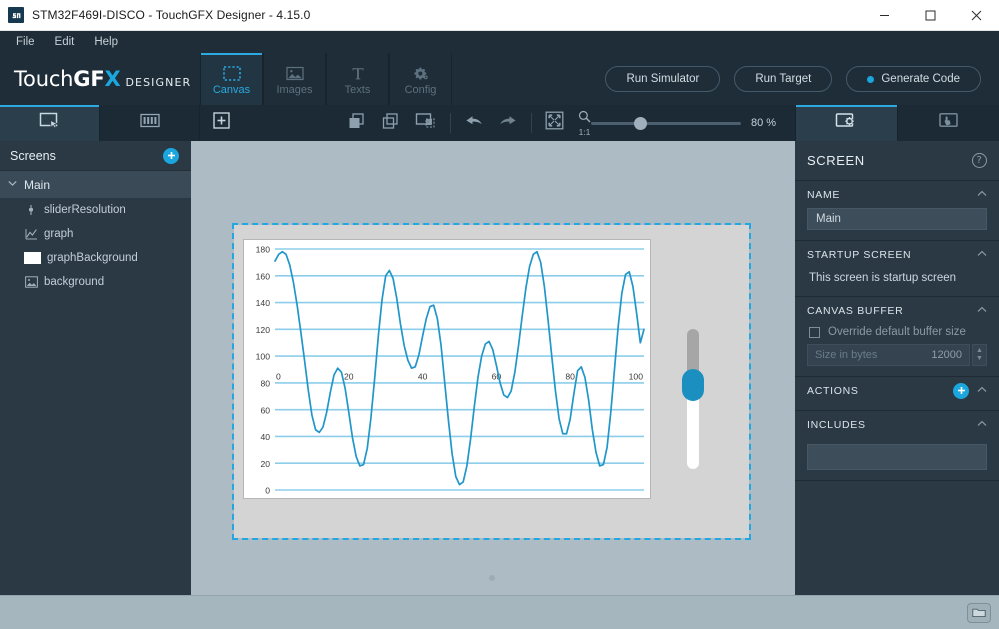 This screenshot has height=629, width=999. Describe the element at coordinates (976, 15) in the screenshot. I see `close-button` at that location.